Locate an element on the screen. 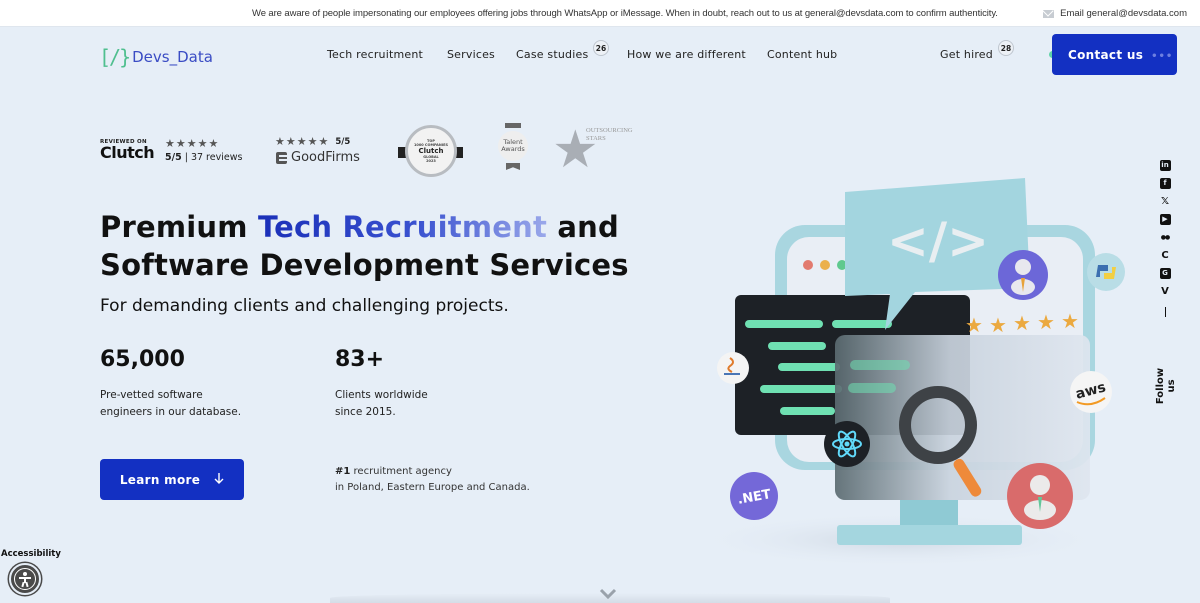 This screenshot has width=1200, height=603. five-stars-icon: ★ ★ ★ ★ ★ is located at coordinates (1022, 323).